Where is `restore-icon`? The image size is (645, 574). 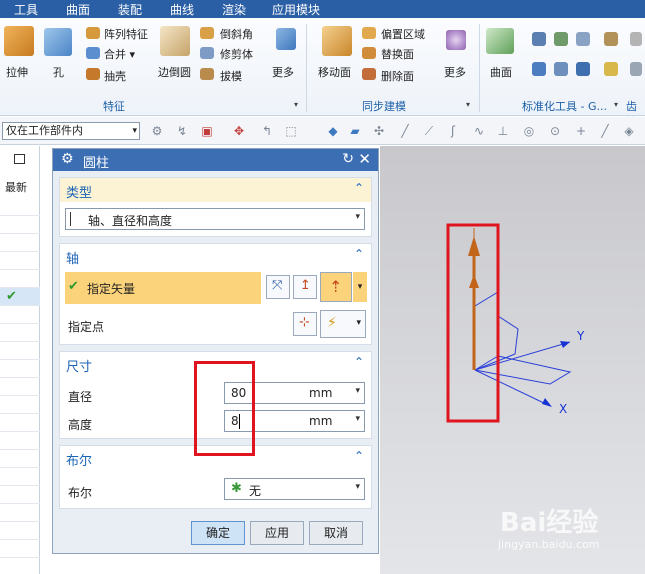 restore-icon is located at coordinates (19, 159).